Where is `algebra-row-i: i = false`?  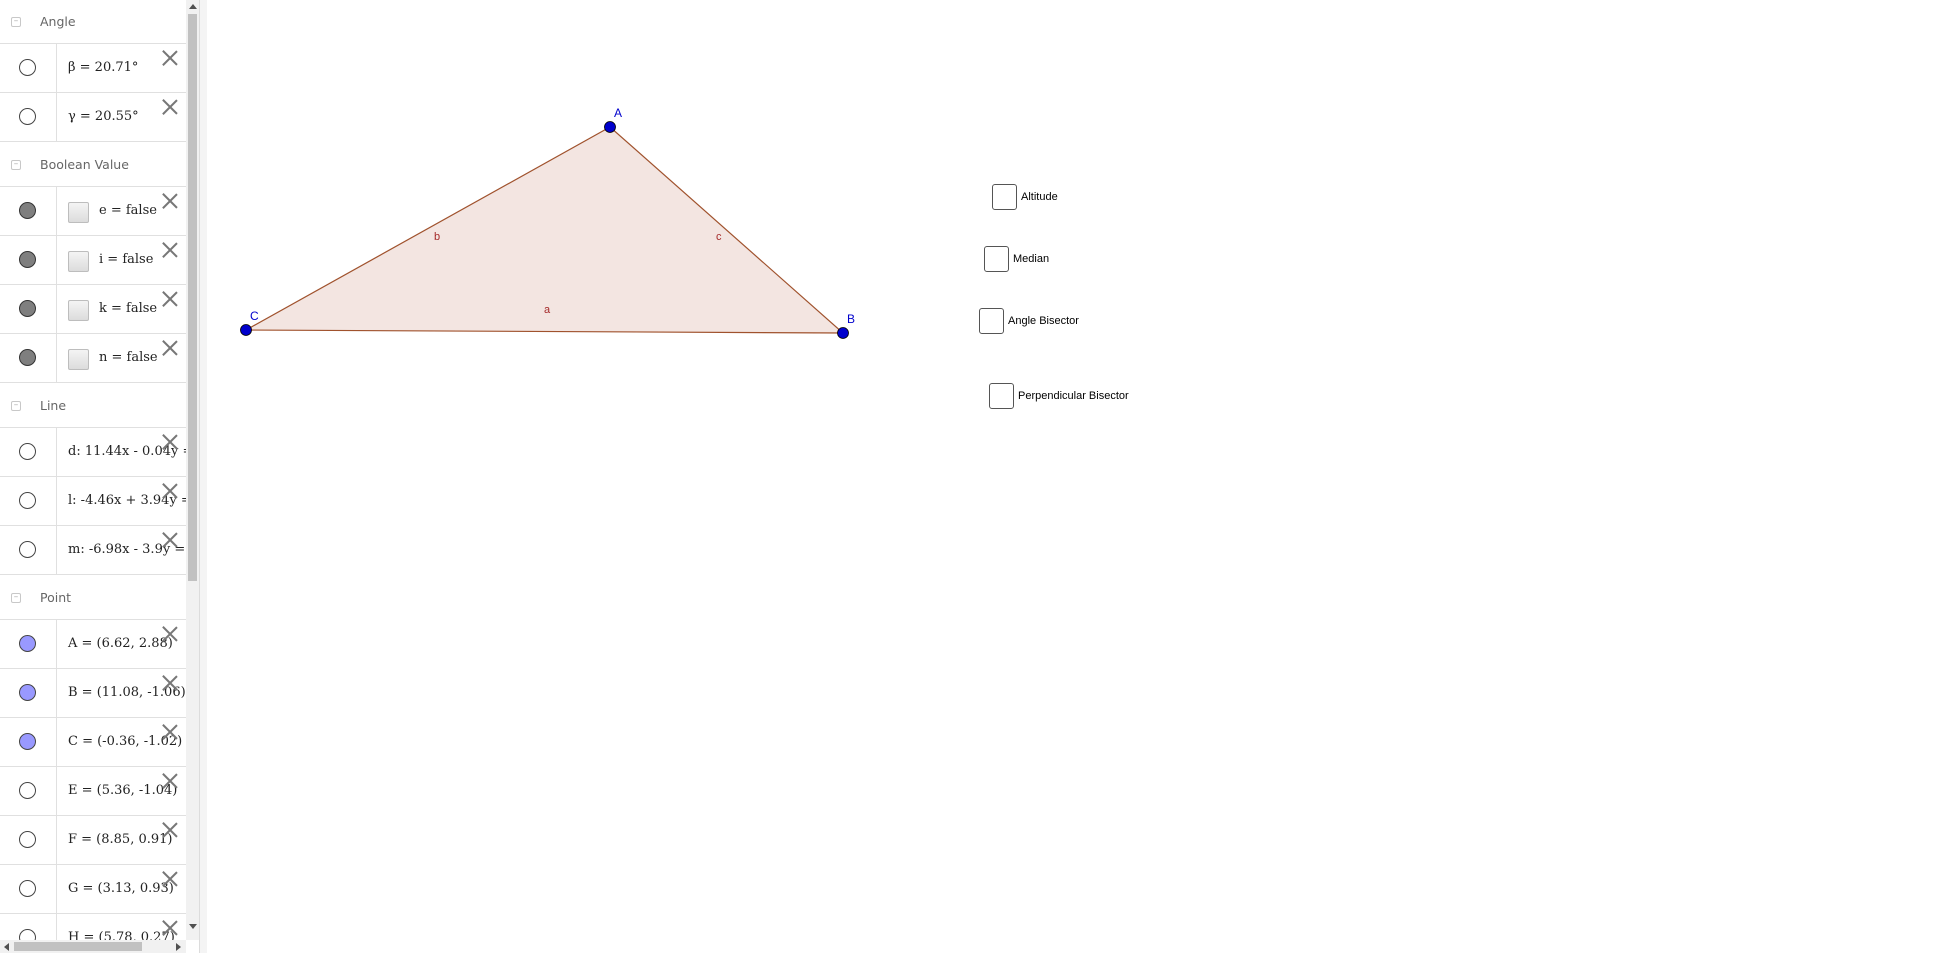 algebra-row-i: i = false is located at coordinates (93, 260).